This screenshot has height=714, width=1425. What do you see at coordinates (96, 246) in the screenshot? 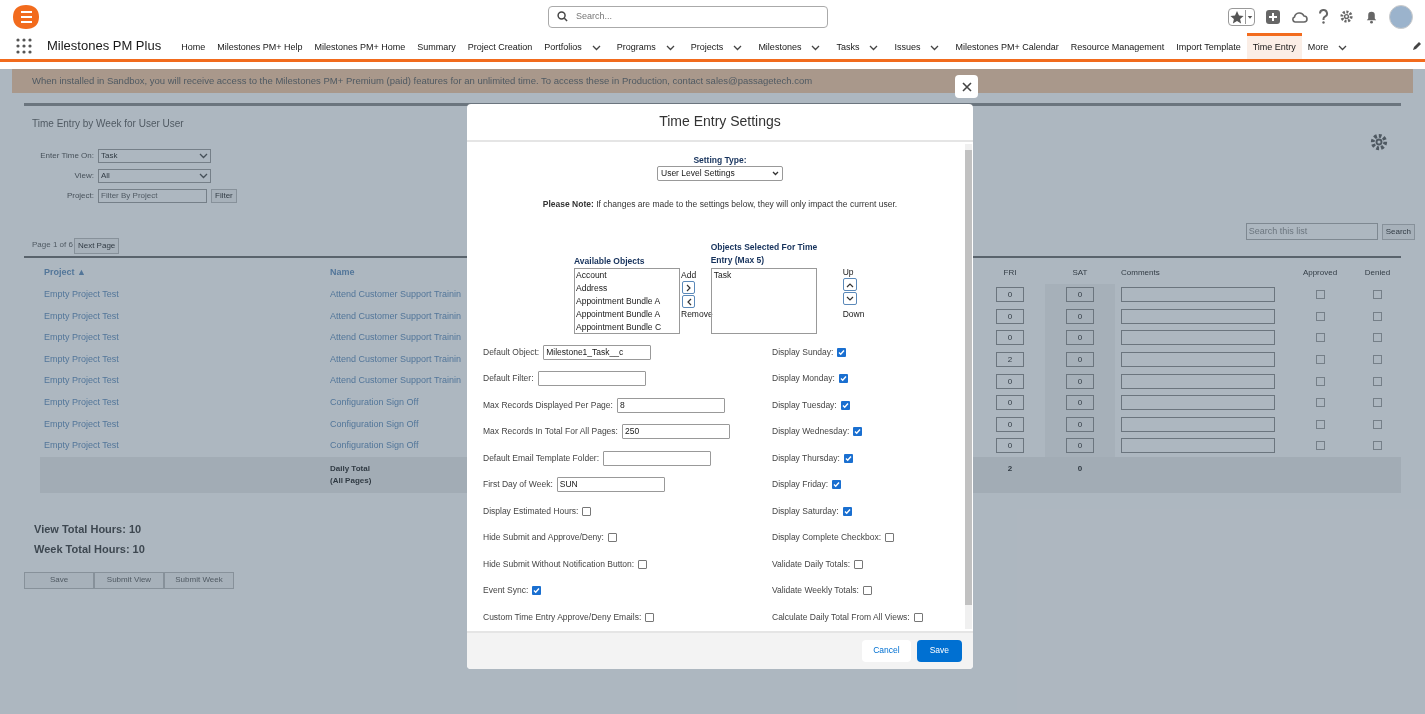
I see `next-page-button: Next Page` at bounding box center [96, 246].